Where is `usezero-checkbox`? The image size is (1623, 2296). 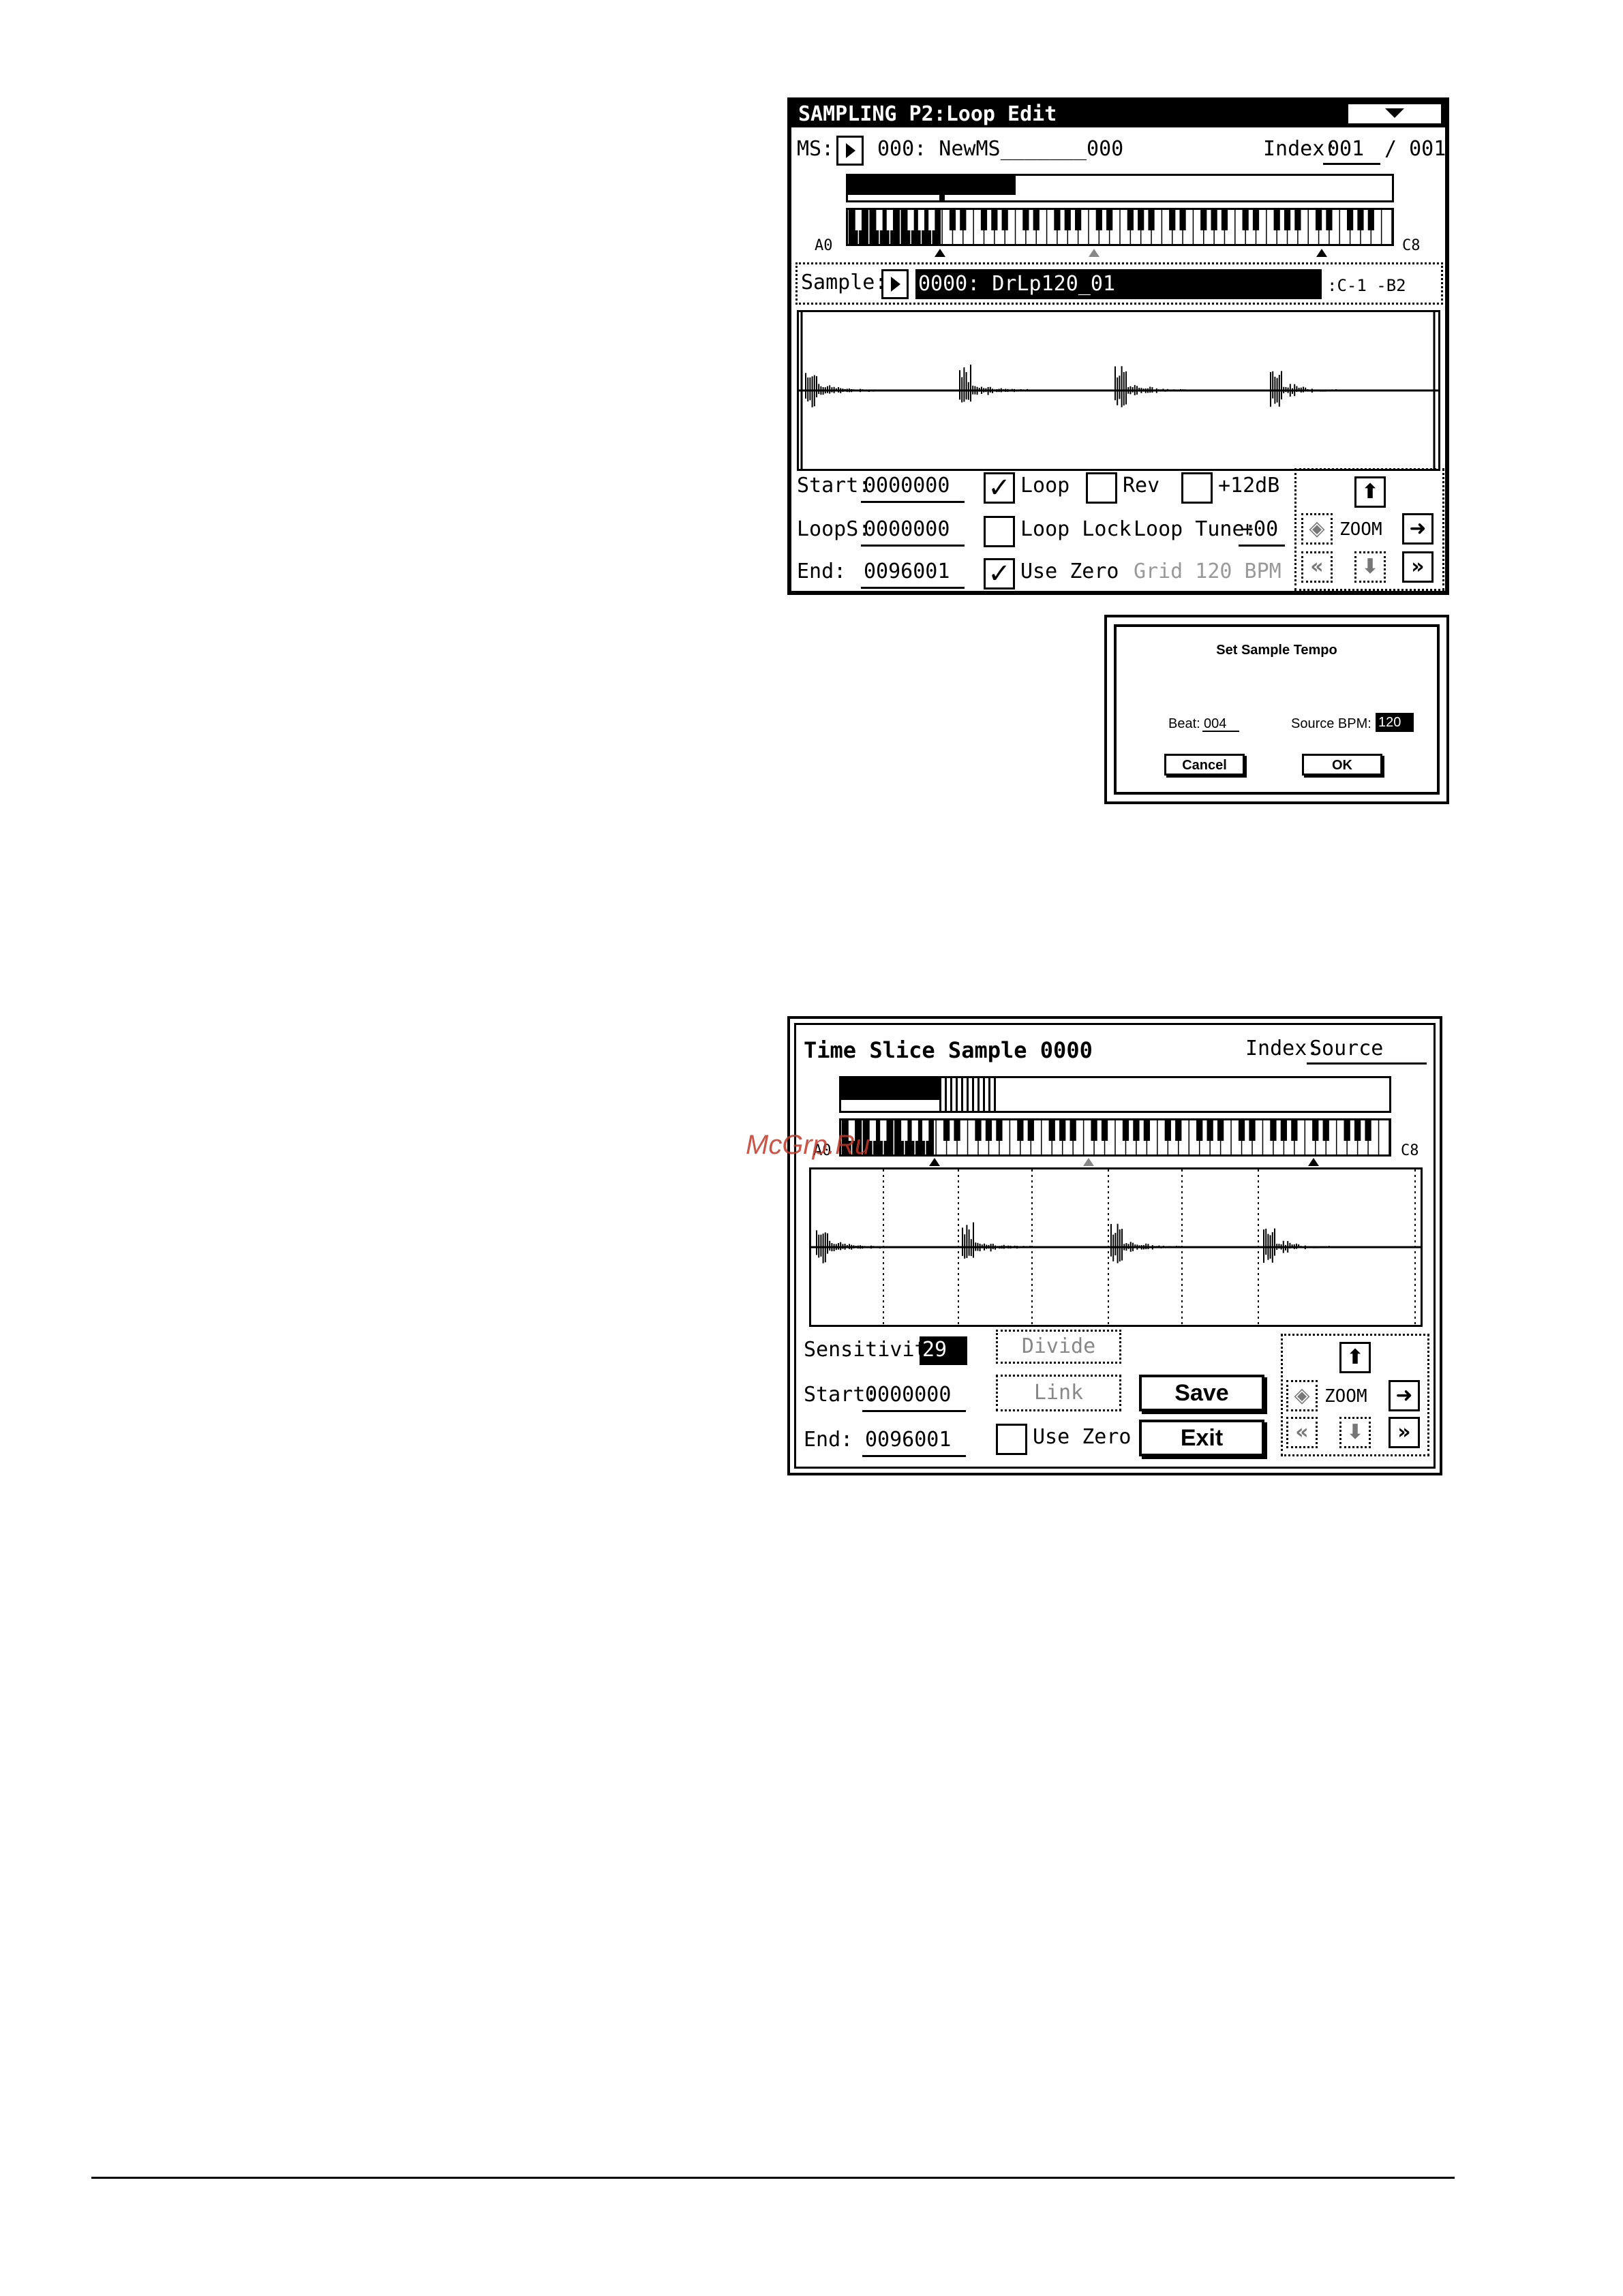 usezero-checkbox is located at coordinates (1011, 1440).